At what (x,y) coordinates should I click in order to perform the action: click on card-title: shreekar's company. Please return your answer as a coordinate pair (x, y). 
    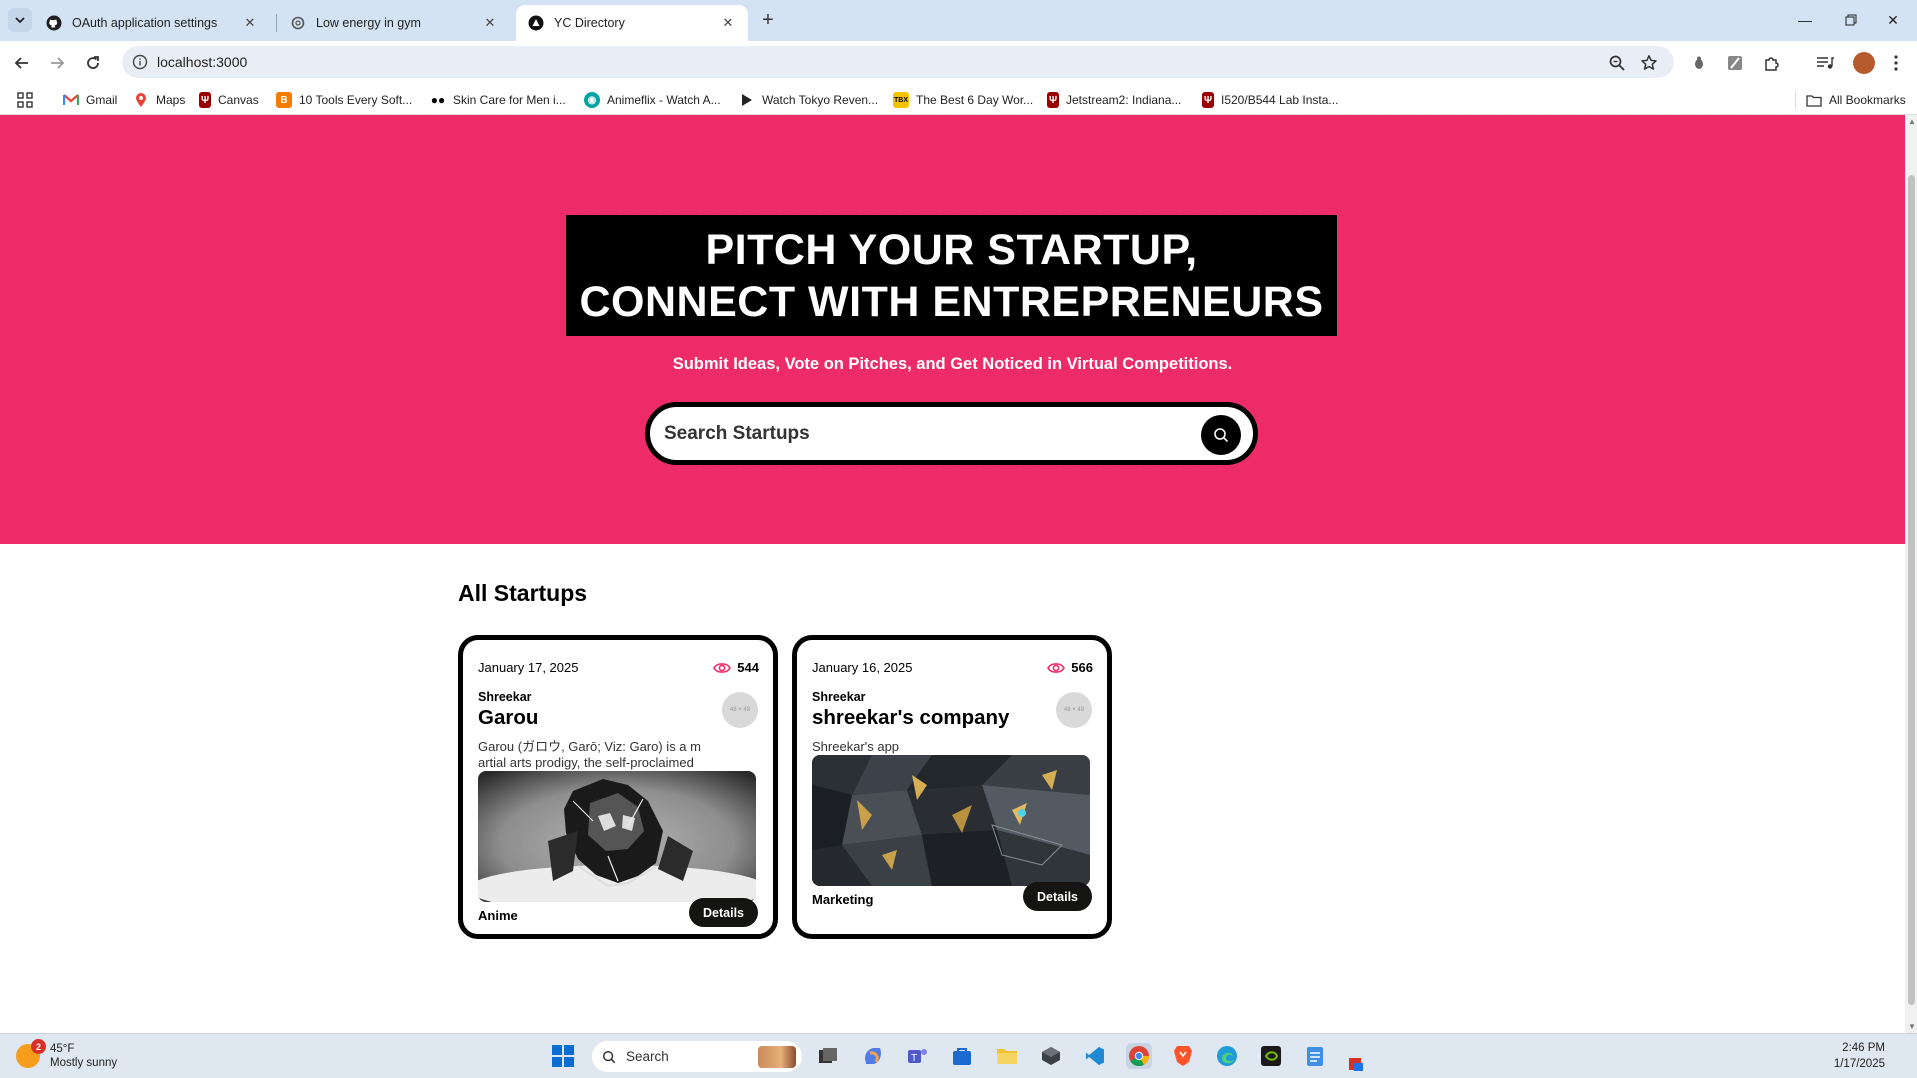
    Looking at the image, I should click on (910, 718).